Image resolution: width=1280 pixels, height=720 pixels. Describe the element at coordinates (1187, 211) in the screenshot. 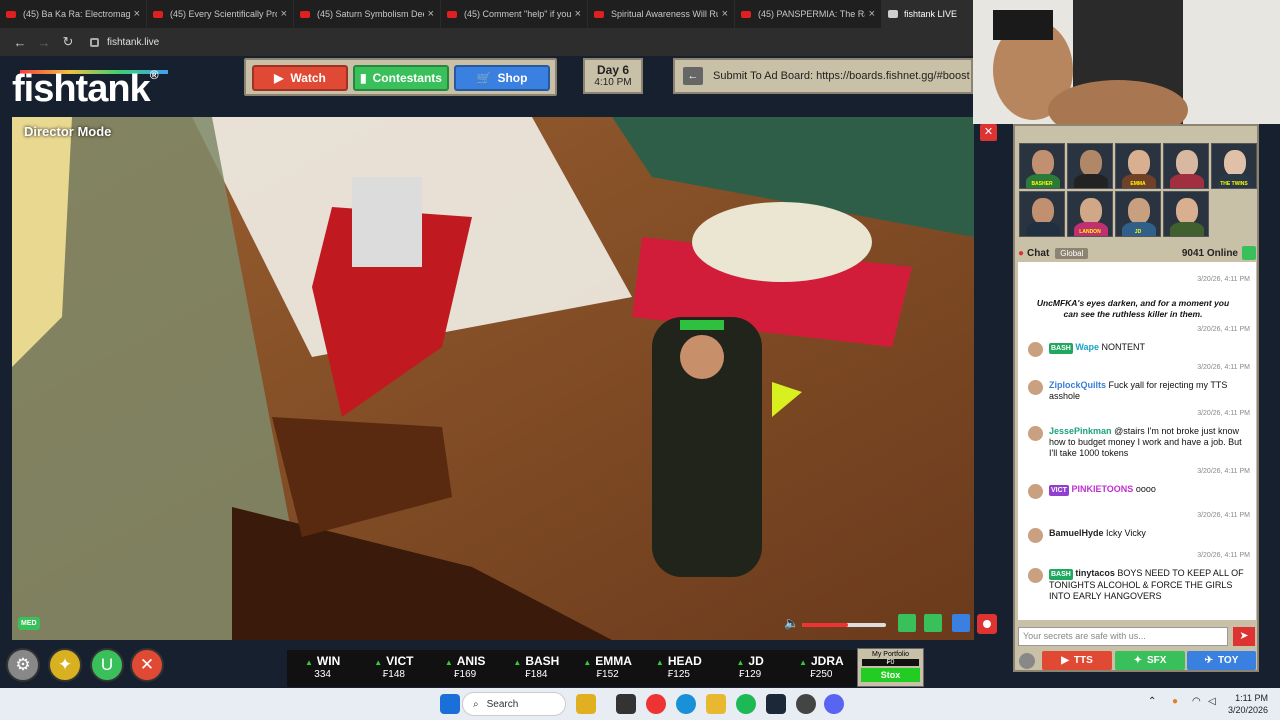

I see `contestant-face` at that location.